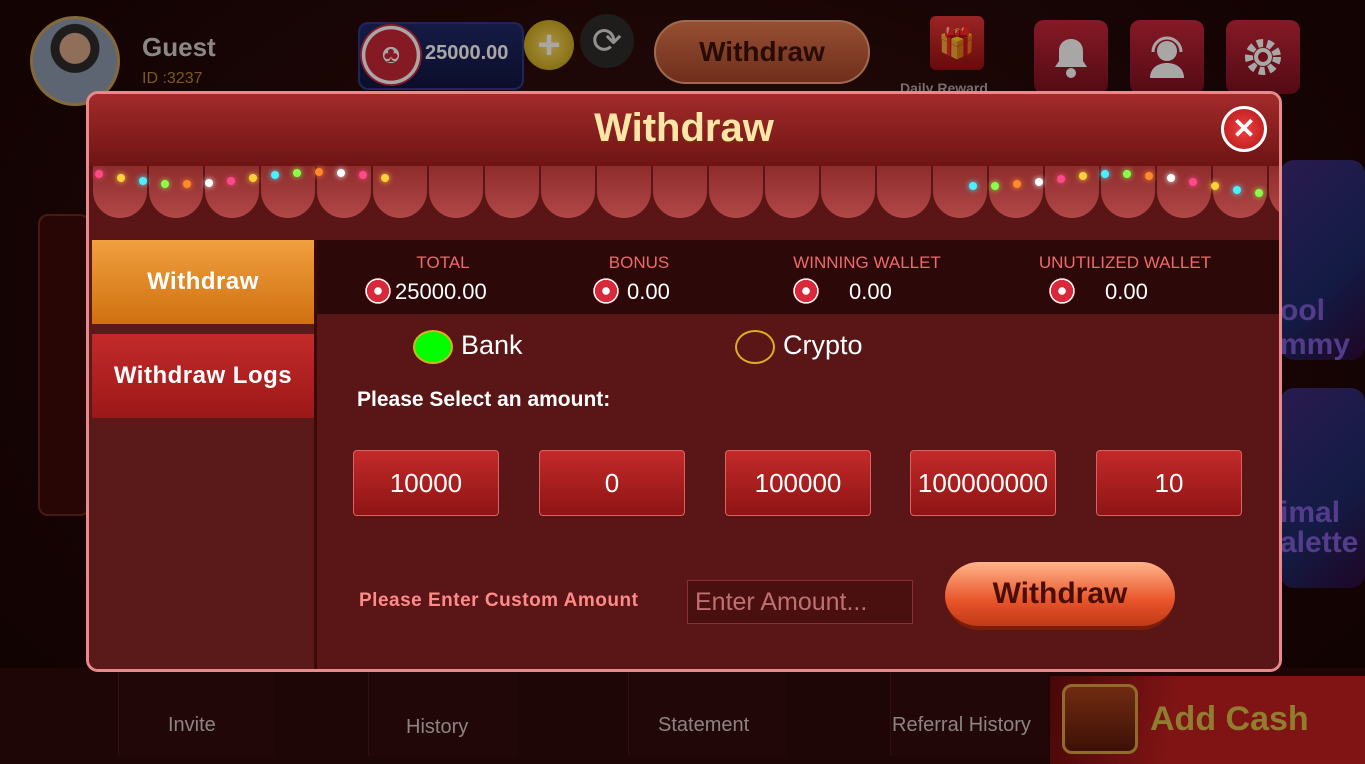 The image size is (1365, 764). What do you see at coordinates (823, 345) in the screenshot?
I see `radio-crypto-label: Crypto` at bounding box center [823, 345].